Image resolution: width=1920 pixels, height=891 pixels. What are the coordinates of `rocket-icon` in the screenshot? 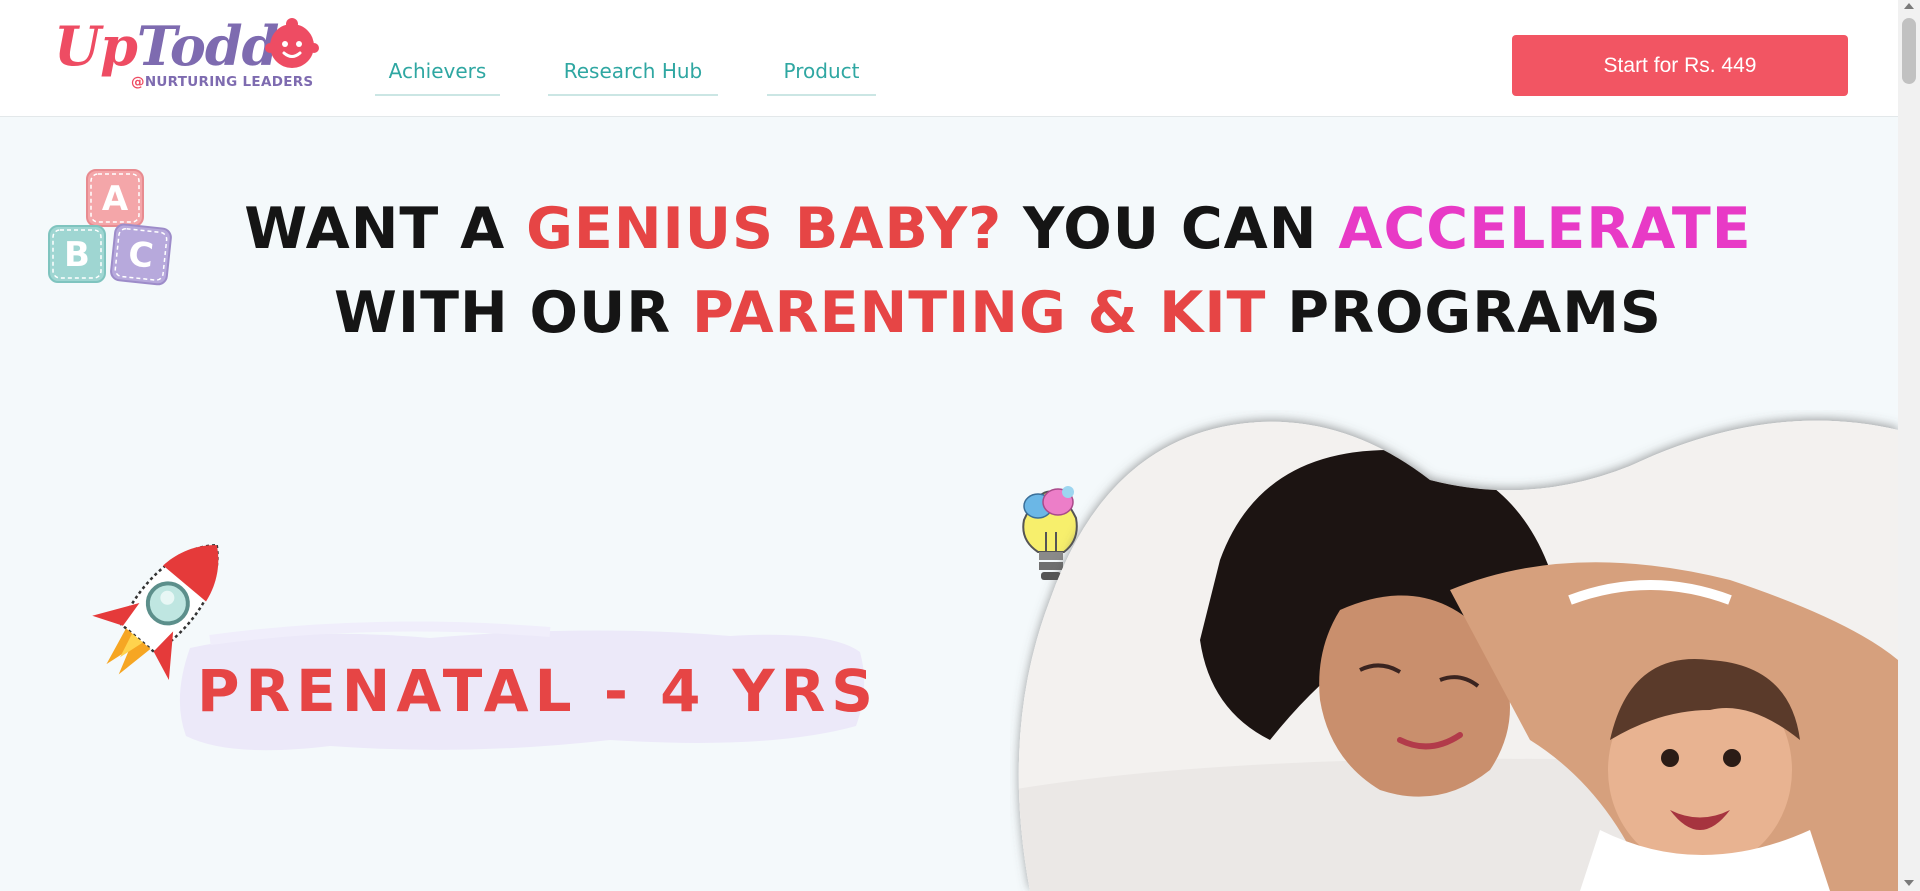 It's located at (155, 611).